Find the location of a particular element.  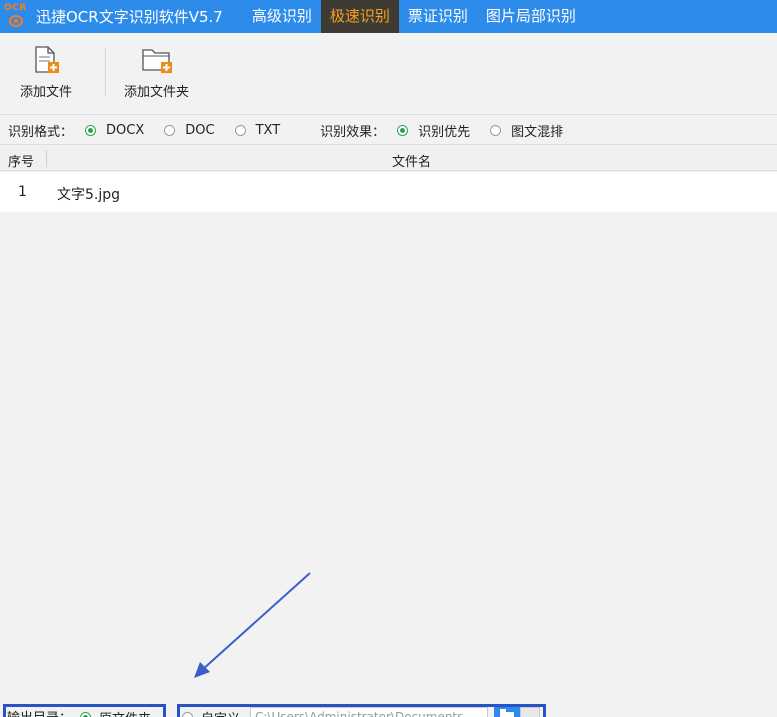

format-txt-radio: TXT is located at coordinates (257, 130).